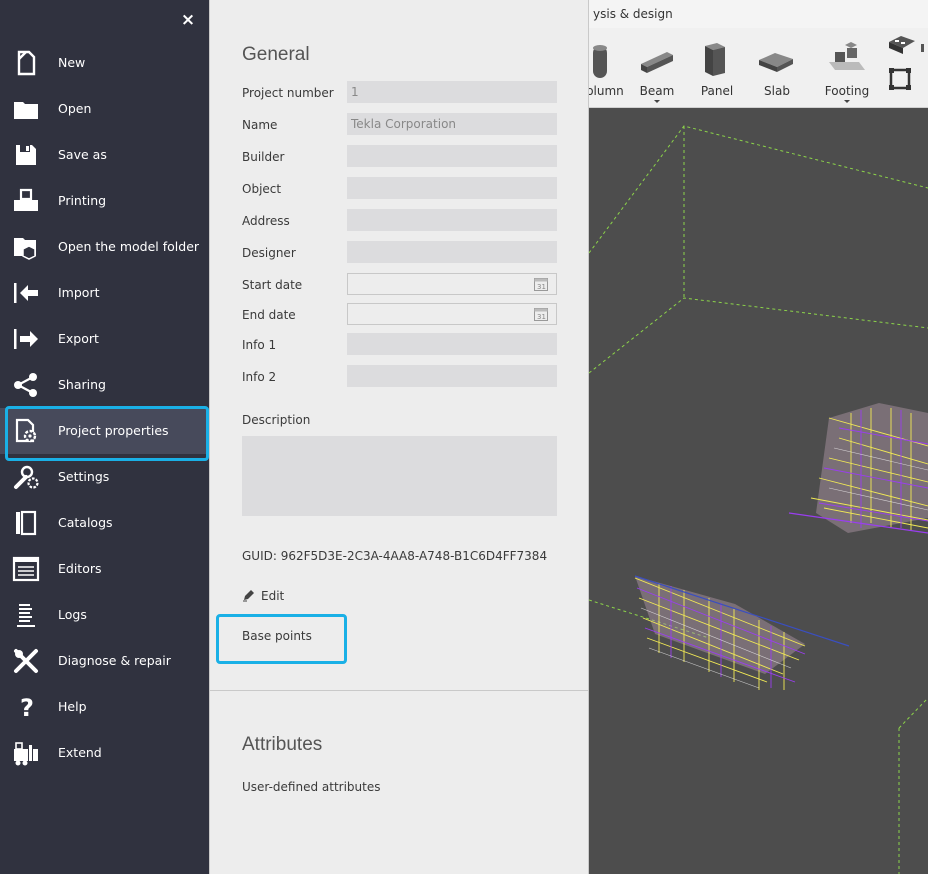 The height and width of the screenshot is (874, 928). I want to click on menu-label: Extend, so click(80, 752).